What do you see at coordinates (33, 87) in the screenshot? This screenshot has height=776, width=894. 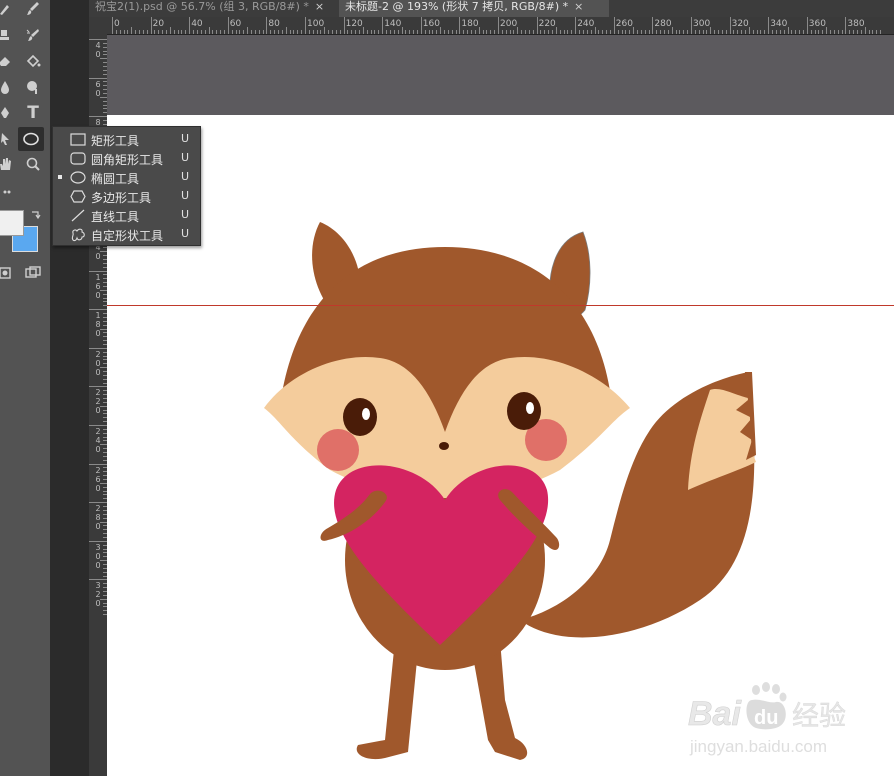 I see `dodge-icon` at bounding box center [33, 87].